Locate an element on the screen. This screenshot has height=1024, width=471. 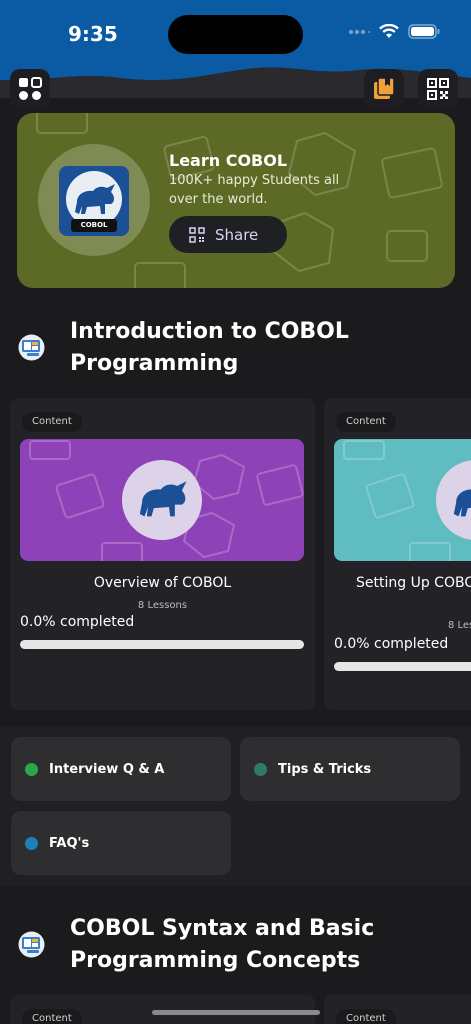
section-title: Introduction to COBOL Programming is located at coordinates (209, 347).